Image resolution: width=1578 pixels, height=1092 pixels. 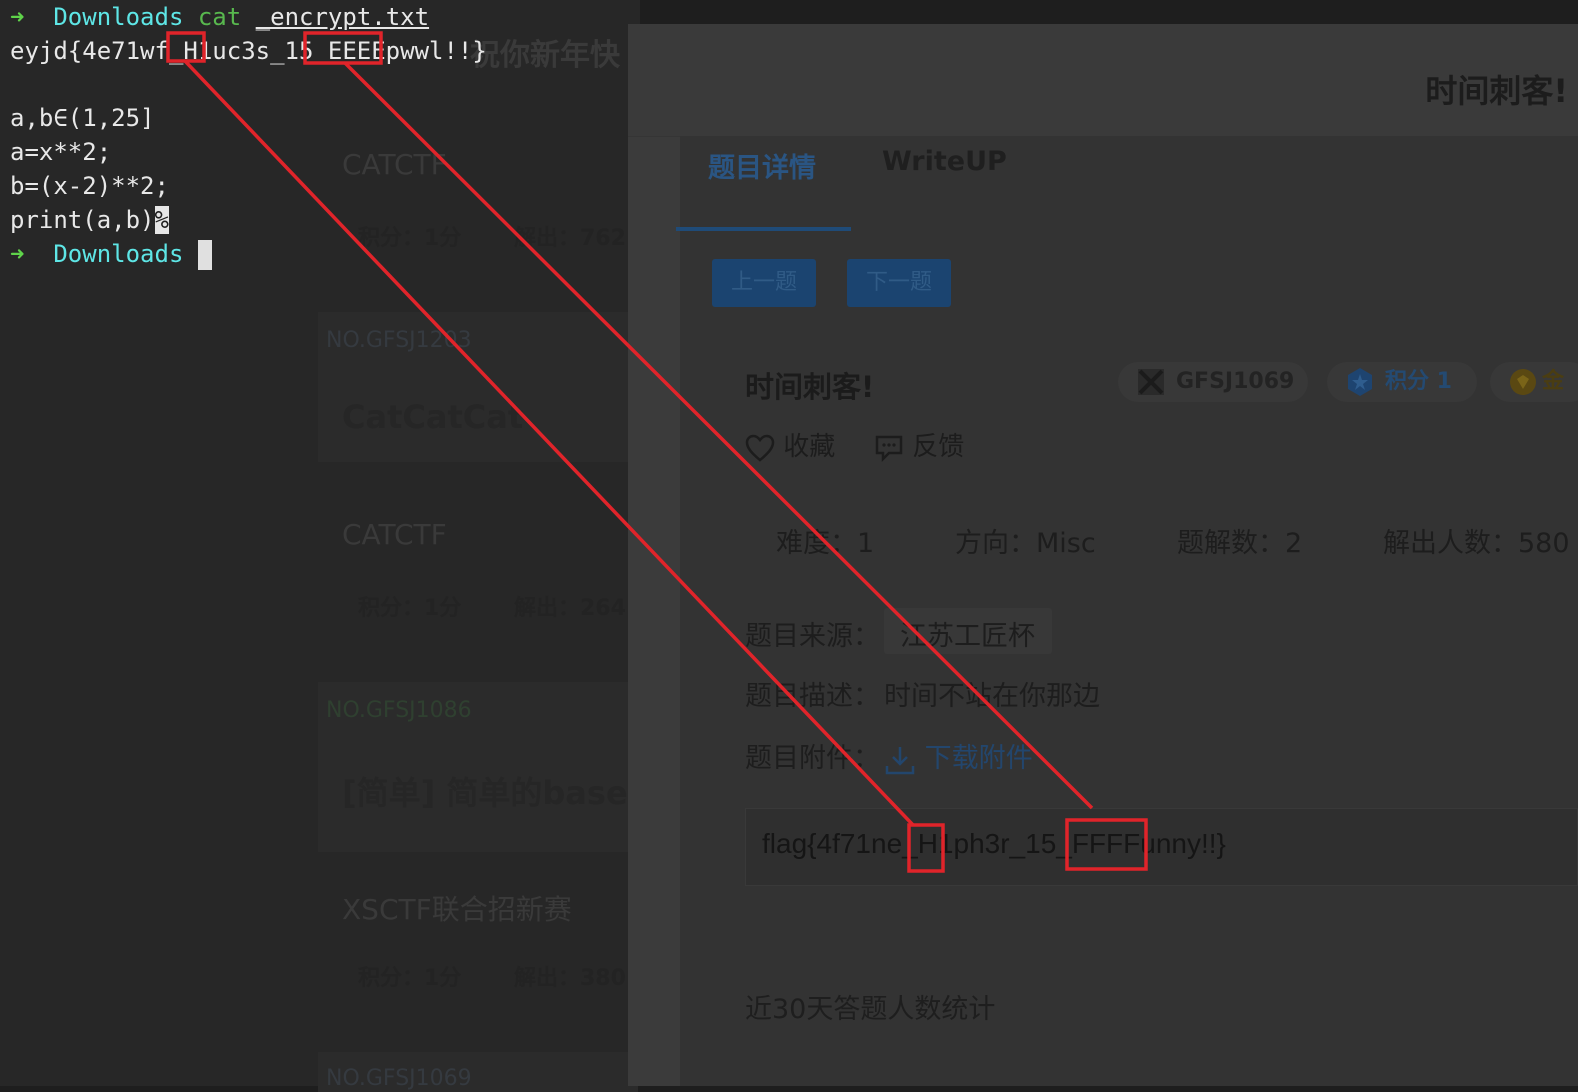 I want to click on terminal-output-line: print(a,b)%, so click(x=89, y=220).